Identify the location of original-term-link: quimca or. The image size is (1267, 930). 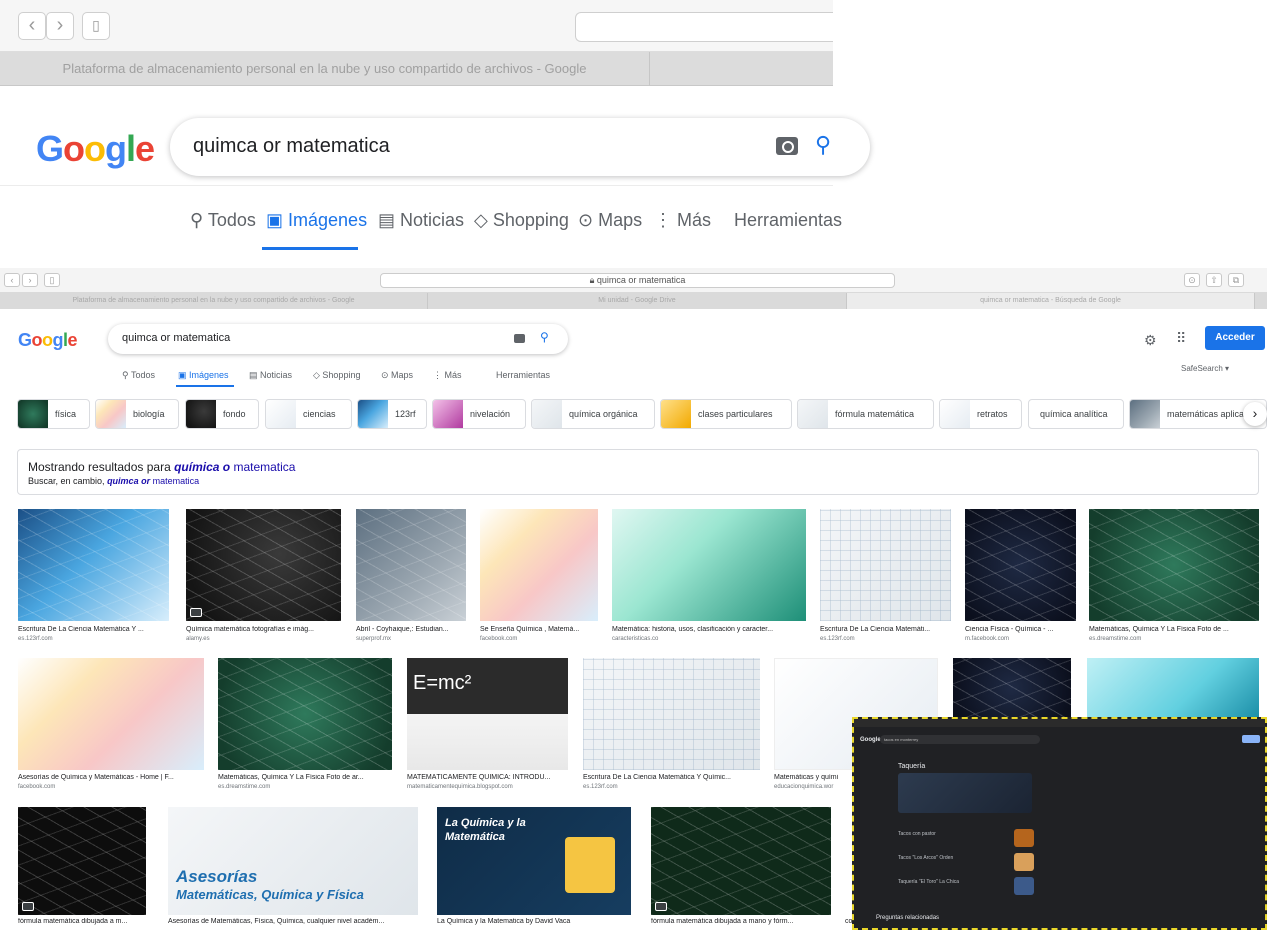
(128, 481).